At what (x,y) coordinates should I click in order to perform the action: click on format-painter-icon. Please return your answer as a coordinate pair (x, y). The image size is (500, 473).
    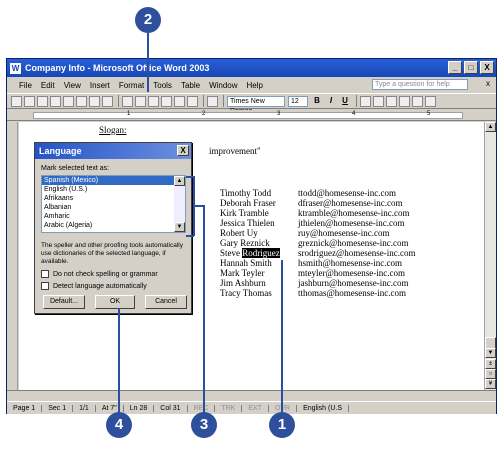
    Looking at the image, I should click on (166, 101).